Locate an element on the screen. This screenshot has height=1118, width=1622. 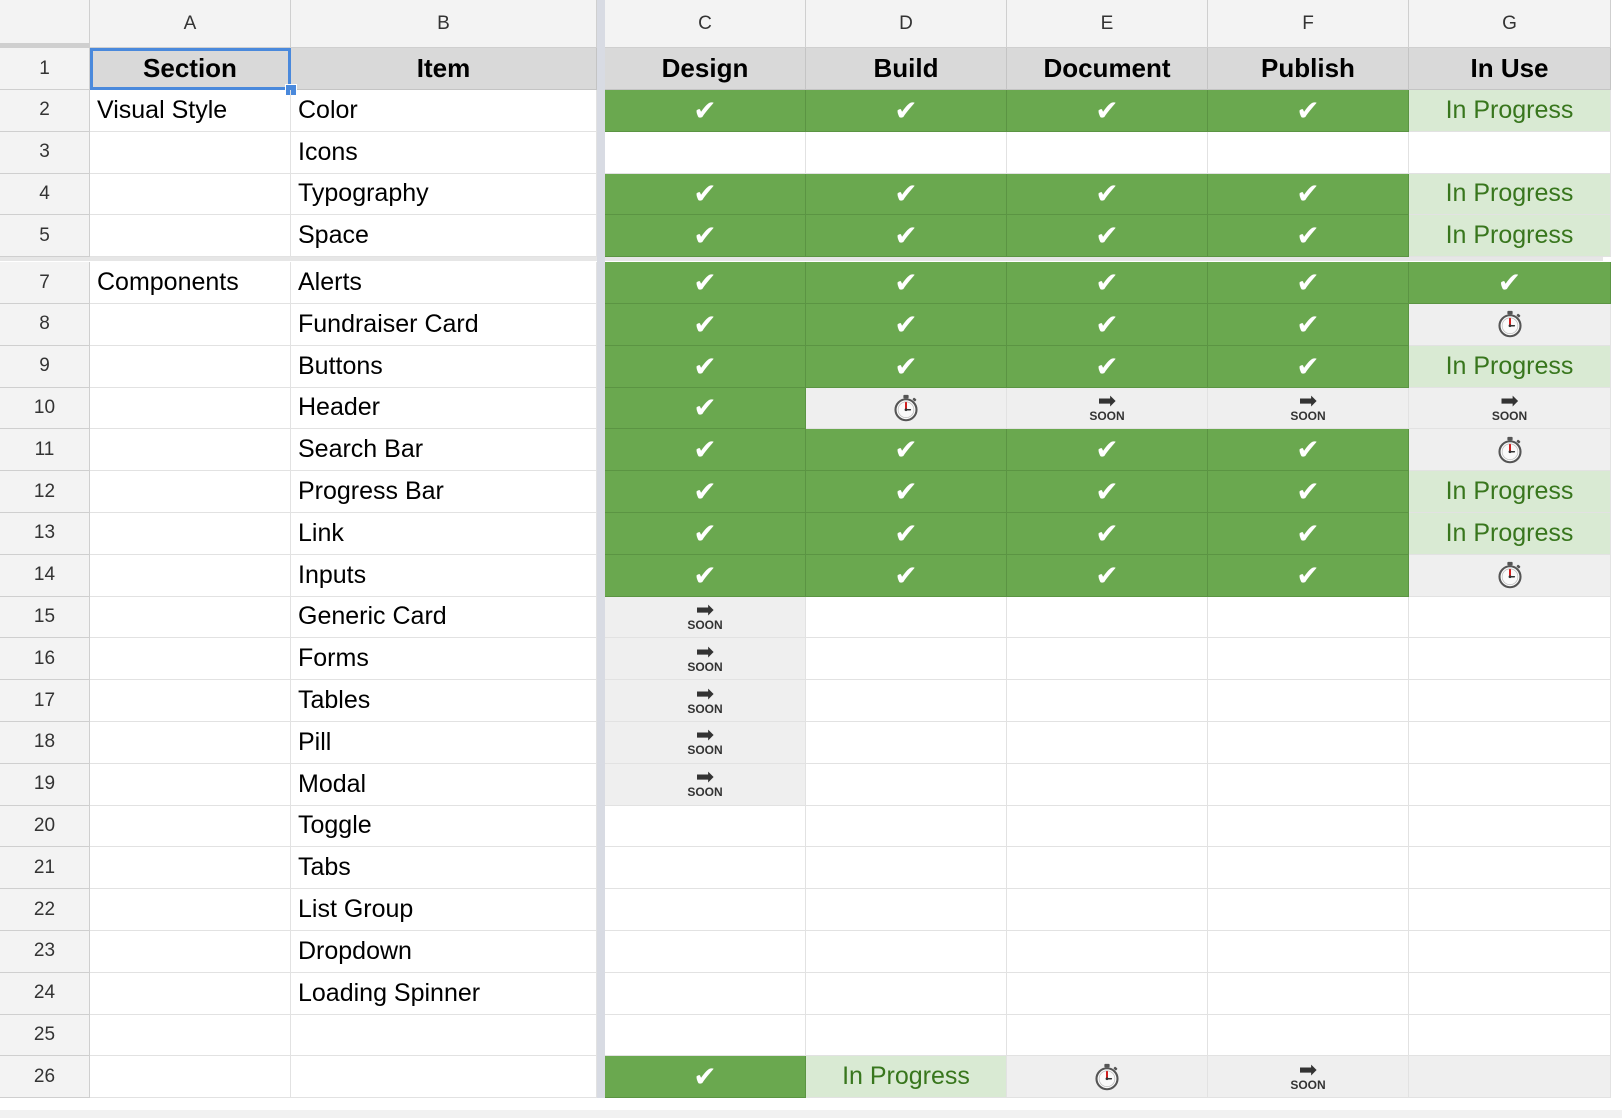
item-cell: Tabs is located at coordinates (444, 868).